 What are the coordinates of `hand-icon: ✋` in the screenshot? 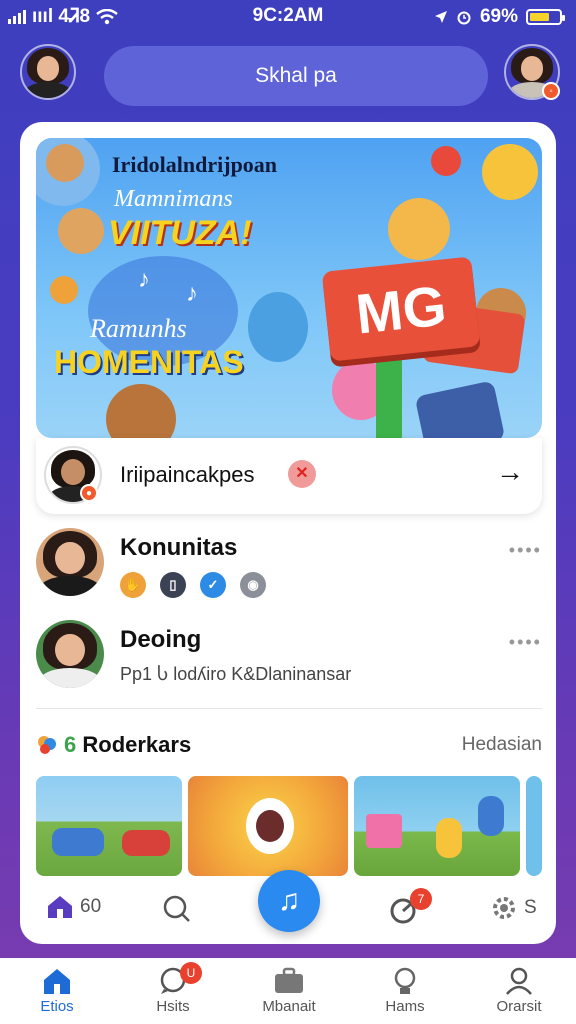 It's located at (133, 585).